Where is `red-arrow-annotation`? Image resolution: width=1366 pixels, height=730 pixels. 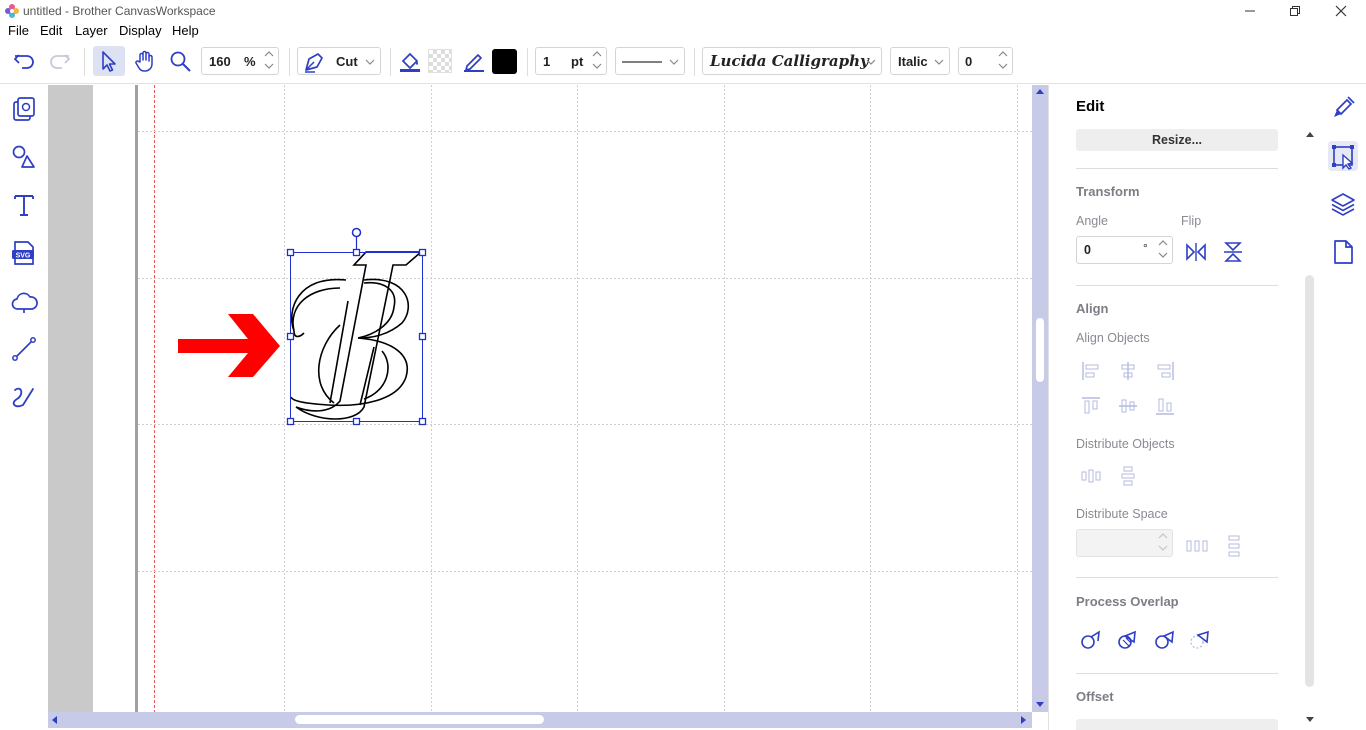
red-arrow-annotation is located at coordinates (229, 345).